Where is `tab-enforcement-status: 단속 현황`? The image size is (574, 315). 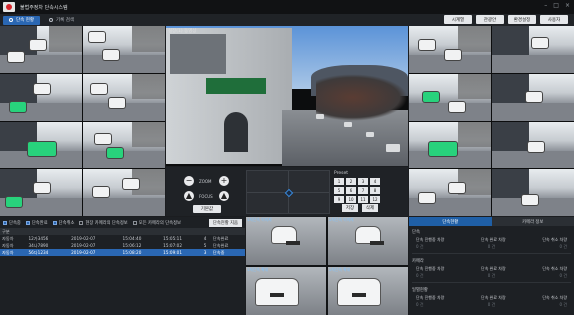
tab-enforcement-status: 단속 현황 is located at coordinates (21, 20).